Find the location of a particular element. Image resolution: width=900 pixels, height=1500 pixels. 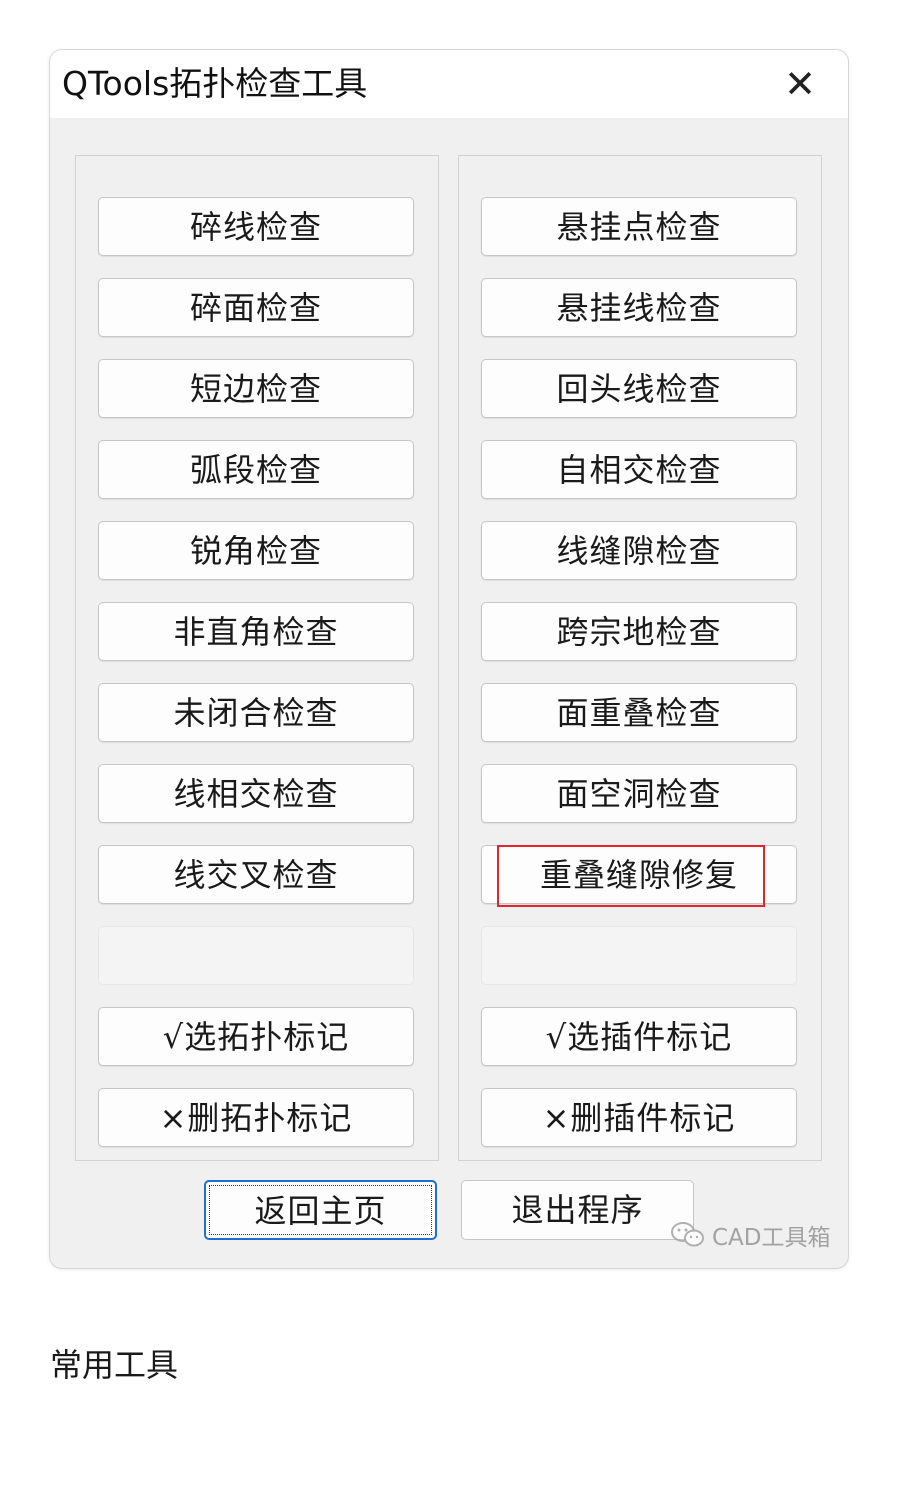

return-home-label: 返回主页 is located at coordinates (320, 1211).